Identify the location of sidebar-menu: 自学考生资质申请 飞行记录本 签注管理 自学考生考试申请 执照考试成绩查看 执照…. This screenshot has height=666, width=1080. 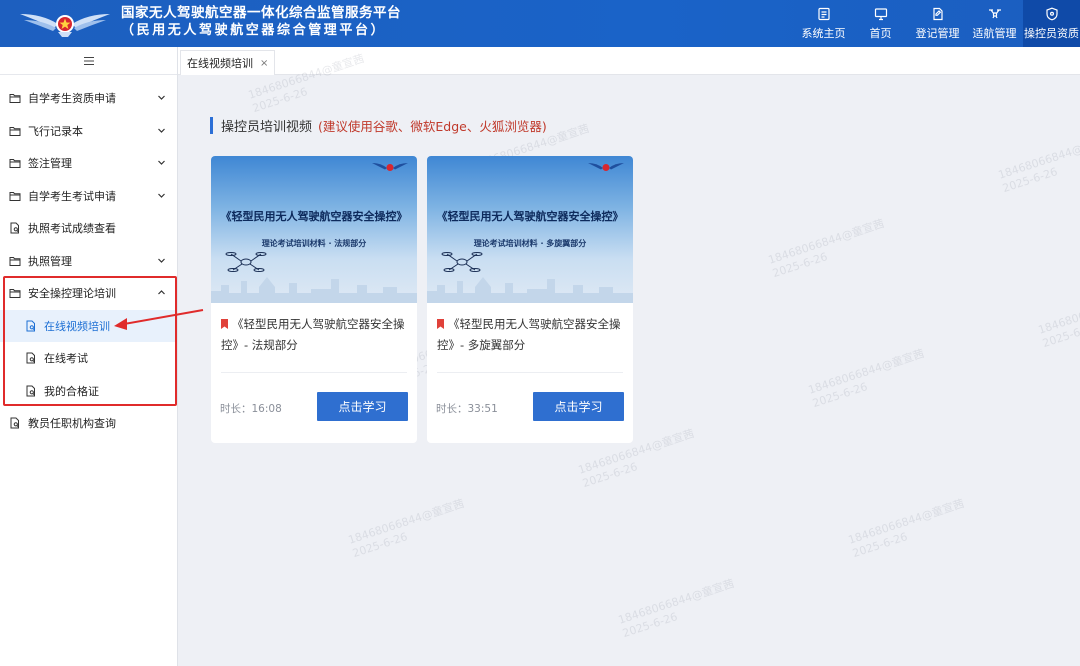
(88, 261).